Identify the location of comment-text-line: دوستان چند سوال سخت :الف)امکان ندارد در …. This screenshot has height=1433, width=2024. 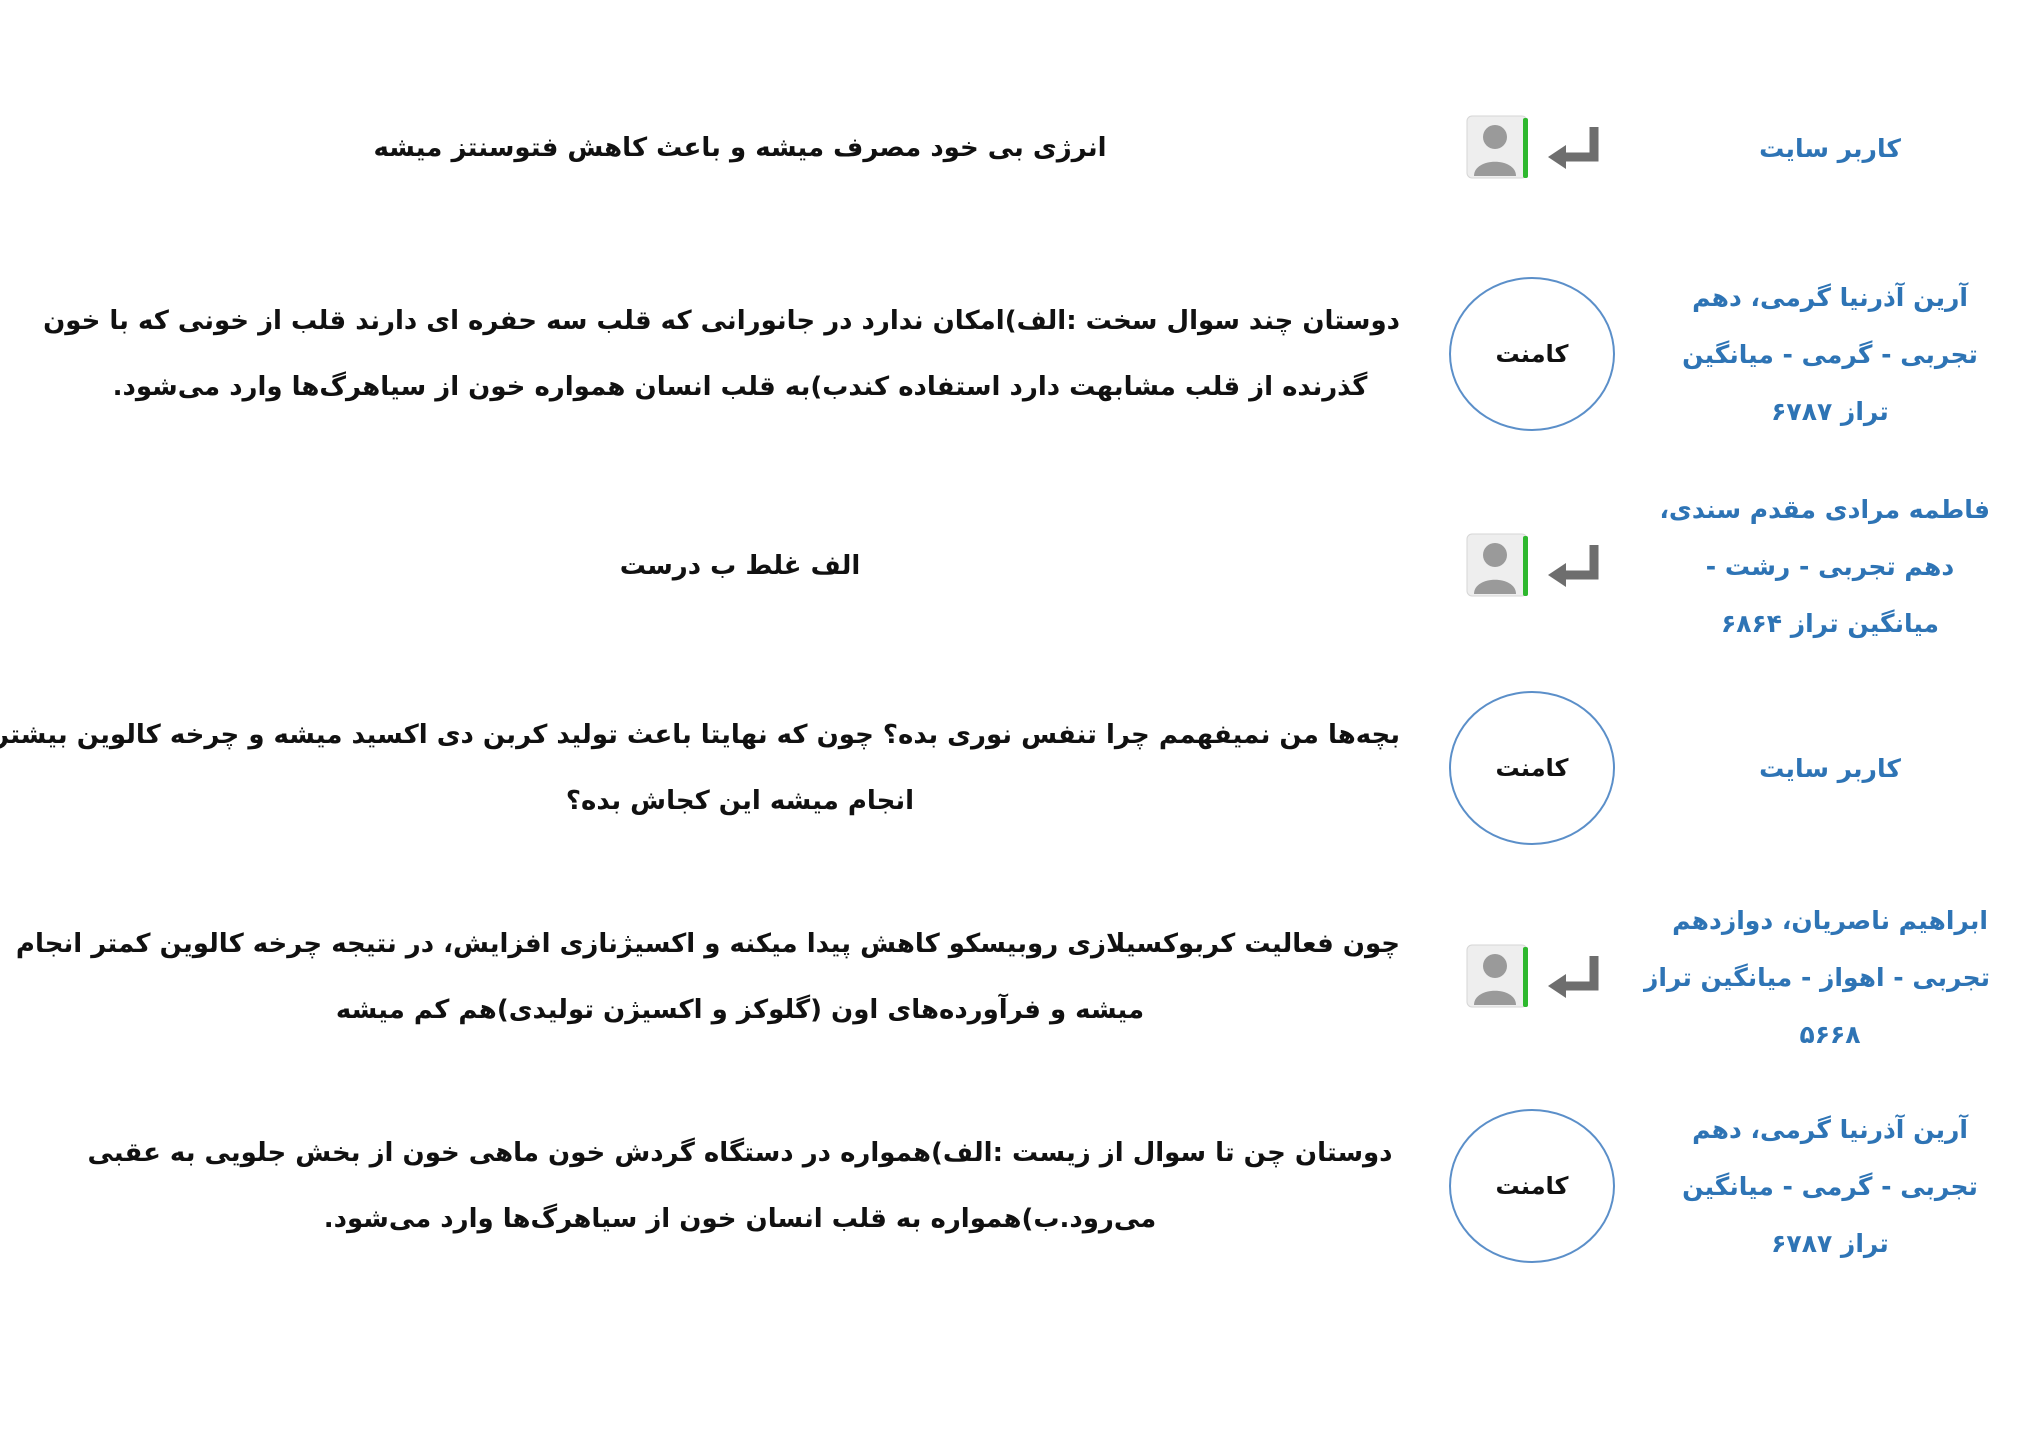
(721, 321).